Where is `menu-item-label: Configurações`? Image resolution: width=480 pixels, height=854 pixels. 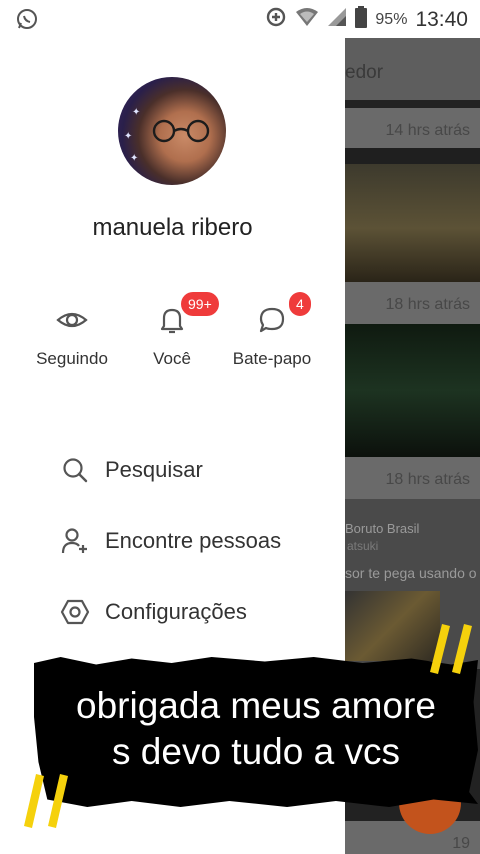 menu-item-label: Configurações is located at coordinates (176, 611).